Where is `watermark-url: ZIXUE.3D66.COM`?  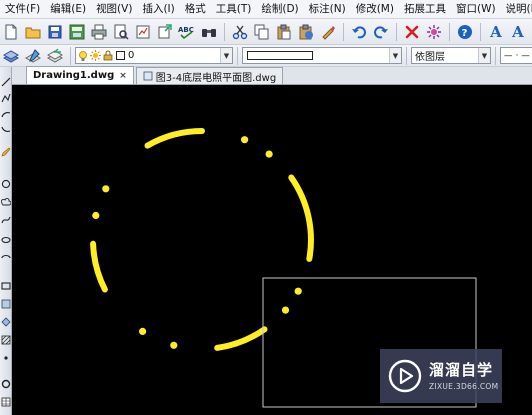
watermark-url: ZIXUE.3D66.COM is located at coordinates (464, 386).